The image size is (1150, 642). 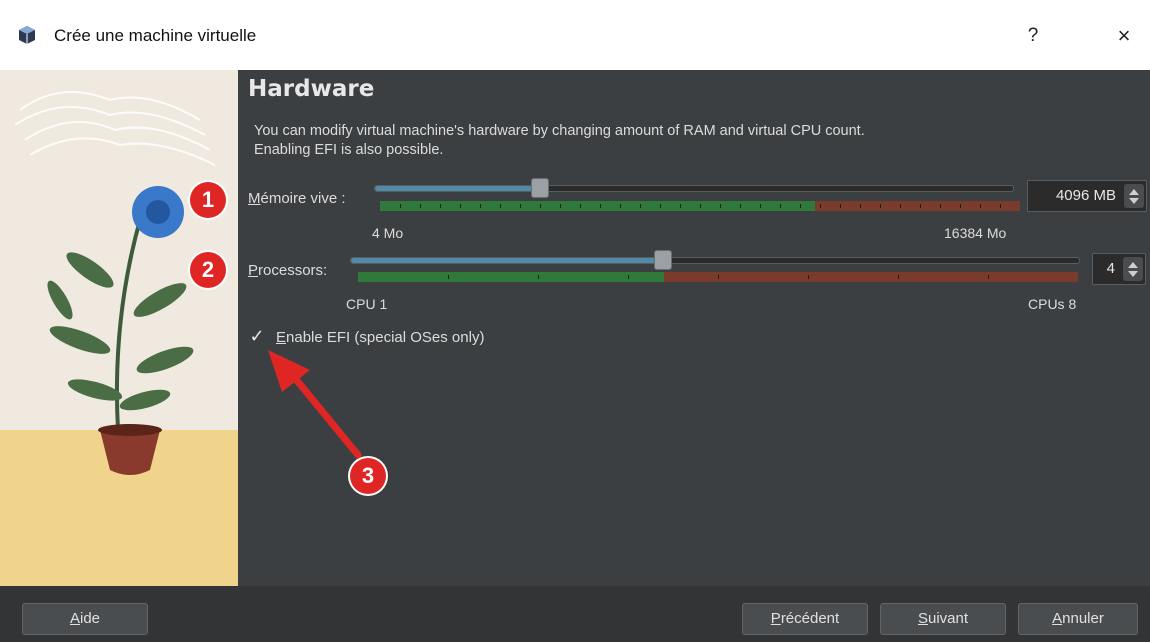 What do you see at coordinates (1134, 196) in the screenshot?
I see `memory-spin-arrows` at bounding box center [1134, 196].